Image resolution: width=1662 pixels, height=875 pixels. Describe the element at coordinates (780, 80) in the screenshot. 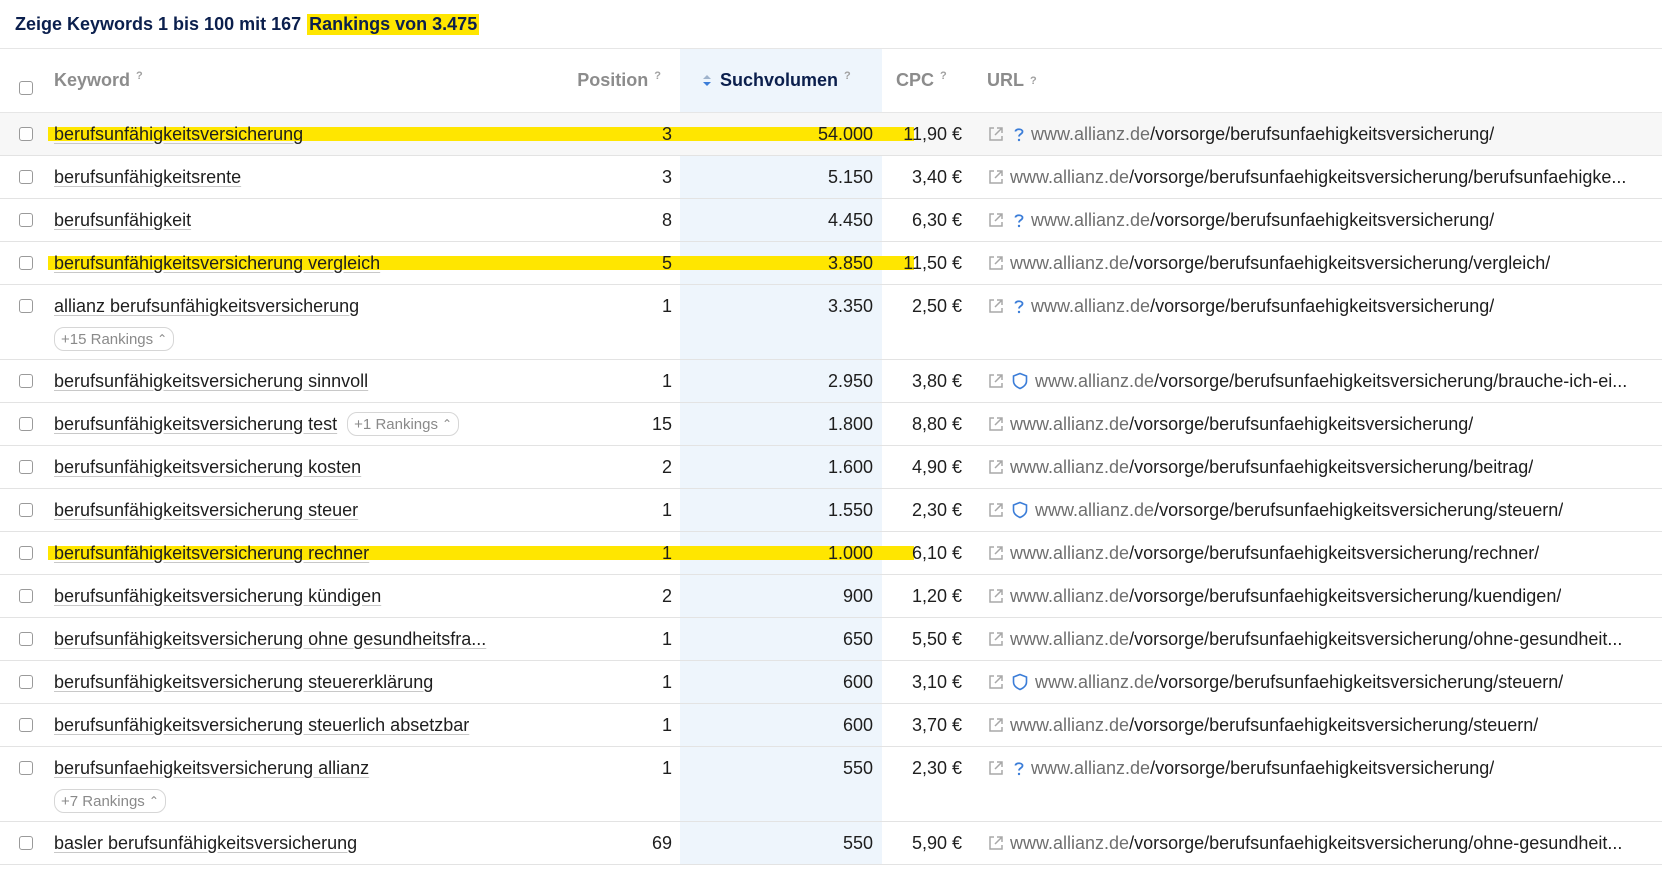

I see `header-volume: Suchvolumen?` at that location.